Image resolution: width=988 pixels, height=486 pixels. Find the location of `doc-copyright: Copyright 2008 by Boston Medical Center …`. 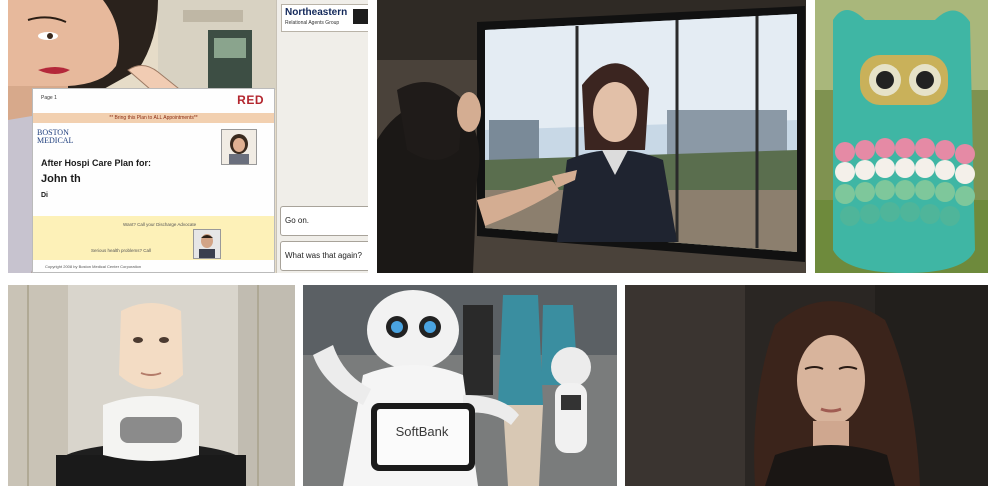

doc-copyright: Copyright 2008 by Boston Medical Center … is located at coordinates (93, 266).